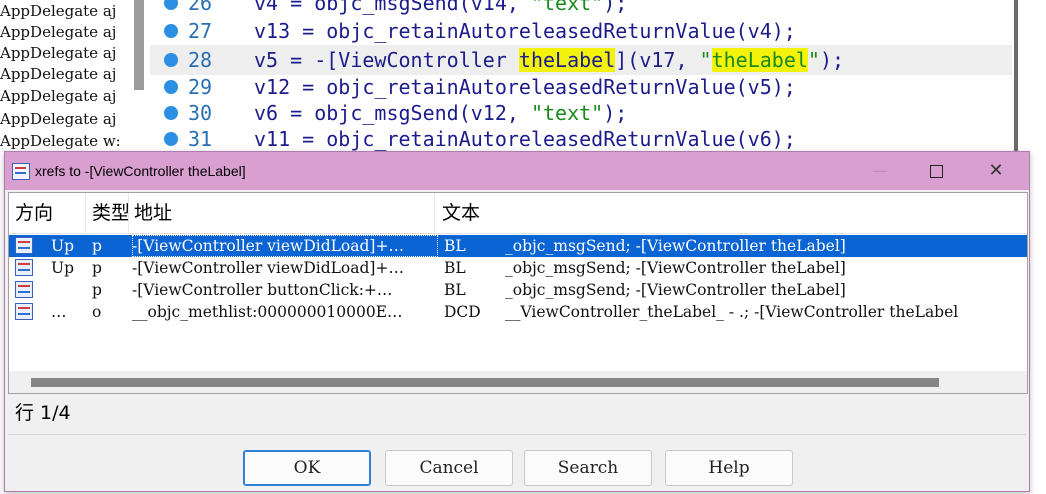 The width and height of the screenshot is (1046, 494). What do you see at coordinates (517, 171) in the screenshot?
I see `dialog-titlebar: xrefs to -[ViewController theLabel] — ✕` at bounding box center [517, 171].